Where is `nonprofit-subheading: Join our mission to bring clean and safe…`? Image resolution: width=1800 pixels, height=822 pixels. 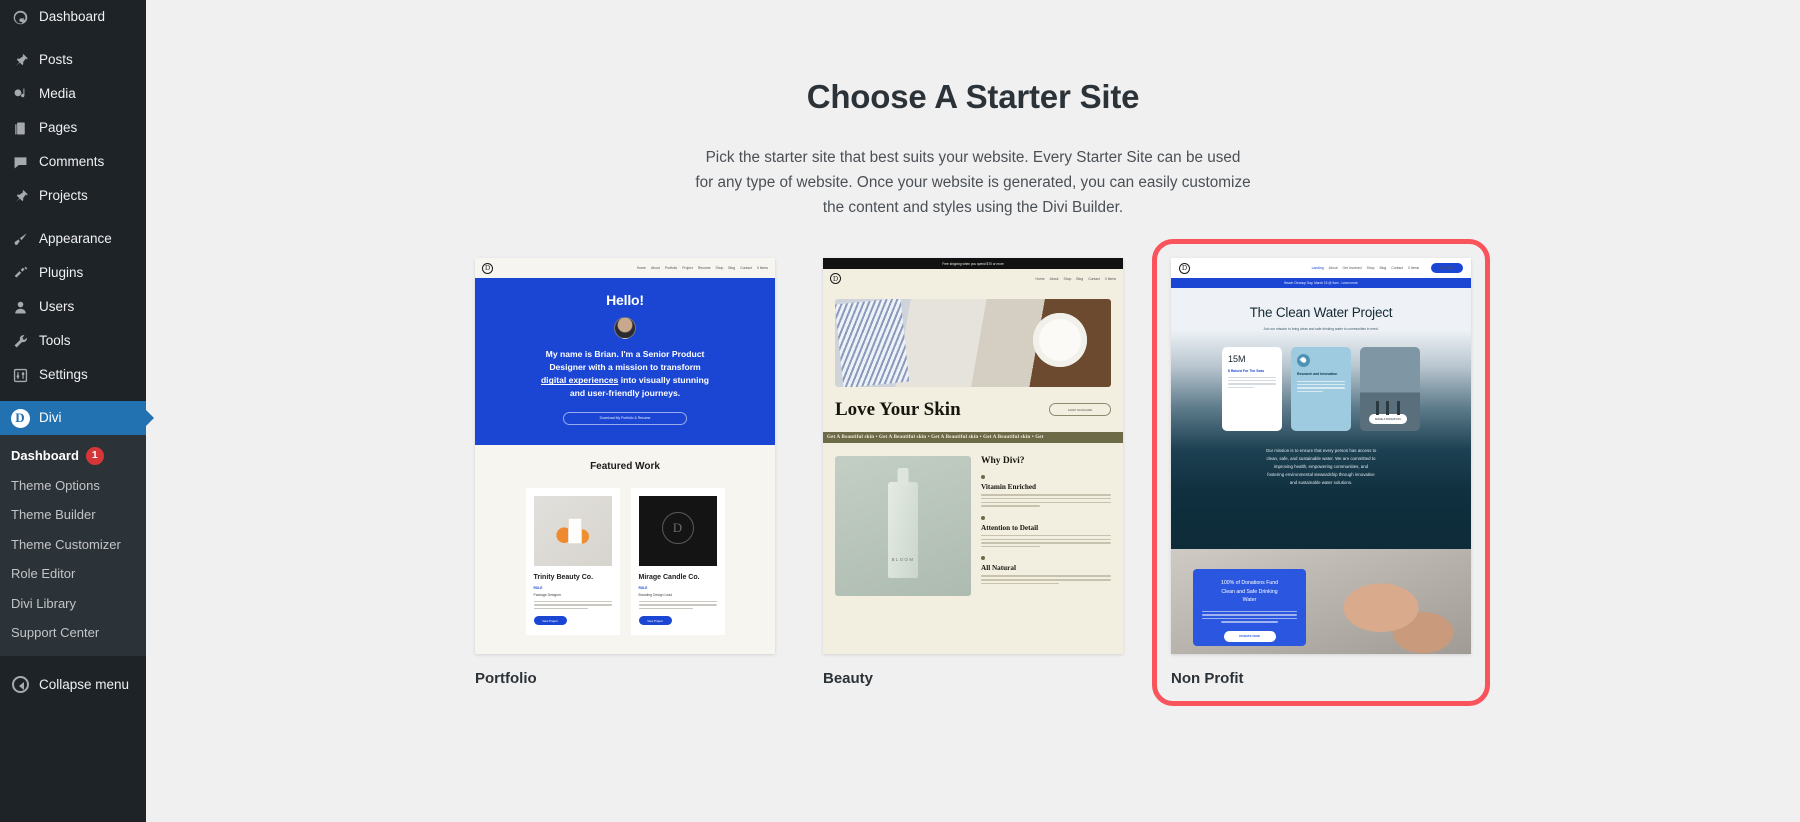 nonprofit-subheading: Join our mission to bring clean and safe… is located at coordinates (1321, 329).